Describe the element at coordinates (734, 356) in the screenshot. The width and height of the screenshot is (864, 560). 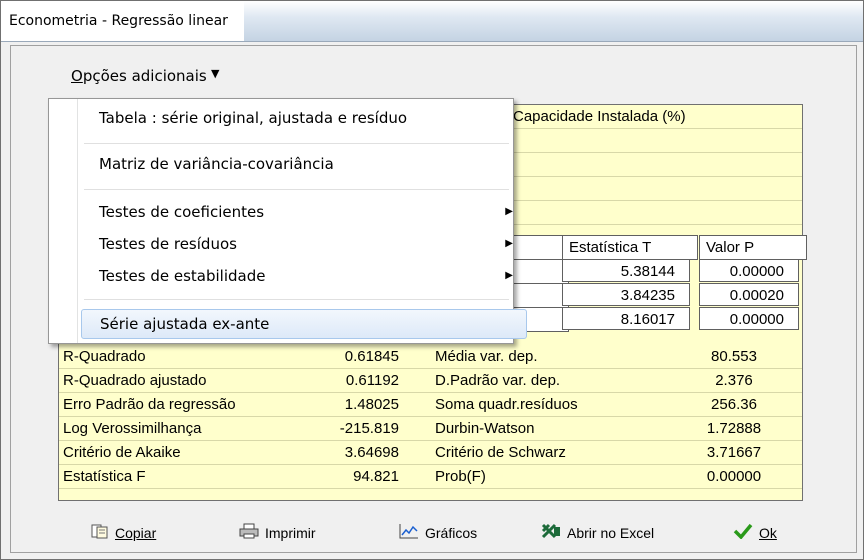
I see `stat-value: 80.553` at that location.